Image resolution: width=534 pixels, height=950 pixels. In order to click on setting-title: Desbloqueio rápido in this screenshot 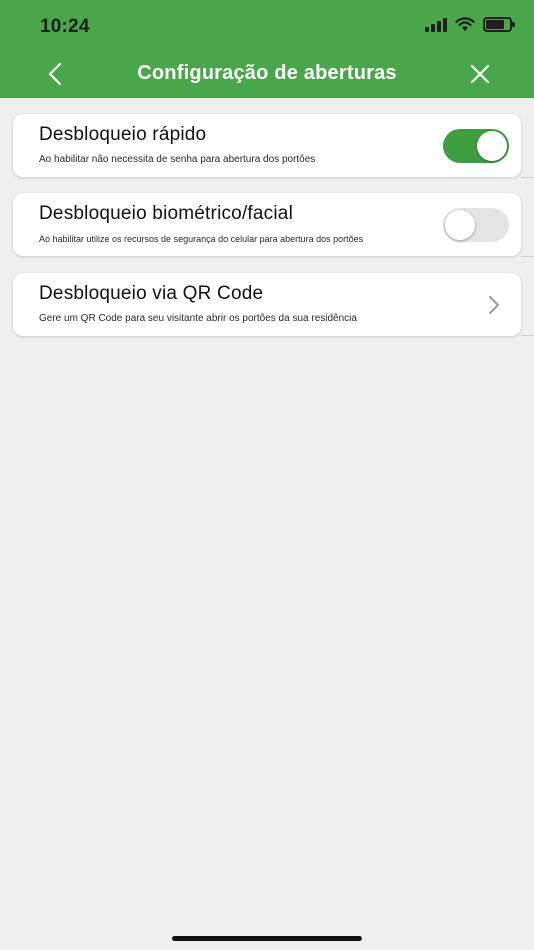, I will do `click(123, 134)`.